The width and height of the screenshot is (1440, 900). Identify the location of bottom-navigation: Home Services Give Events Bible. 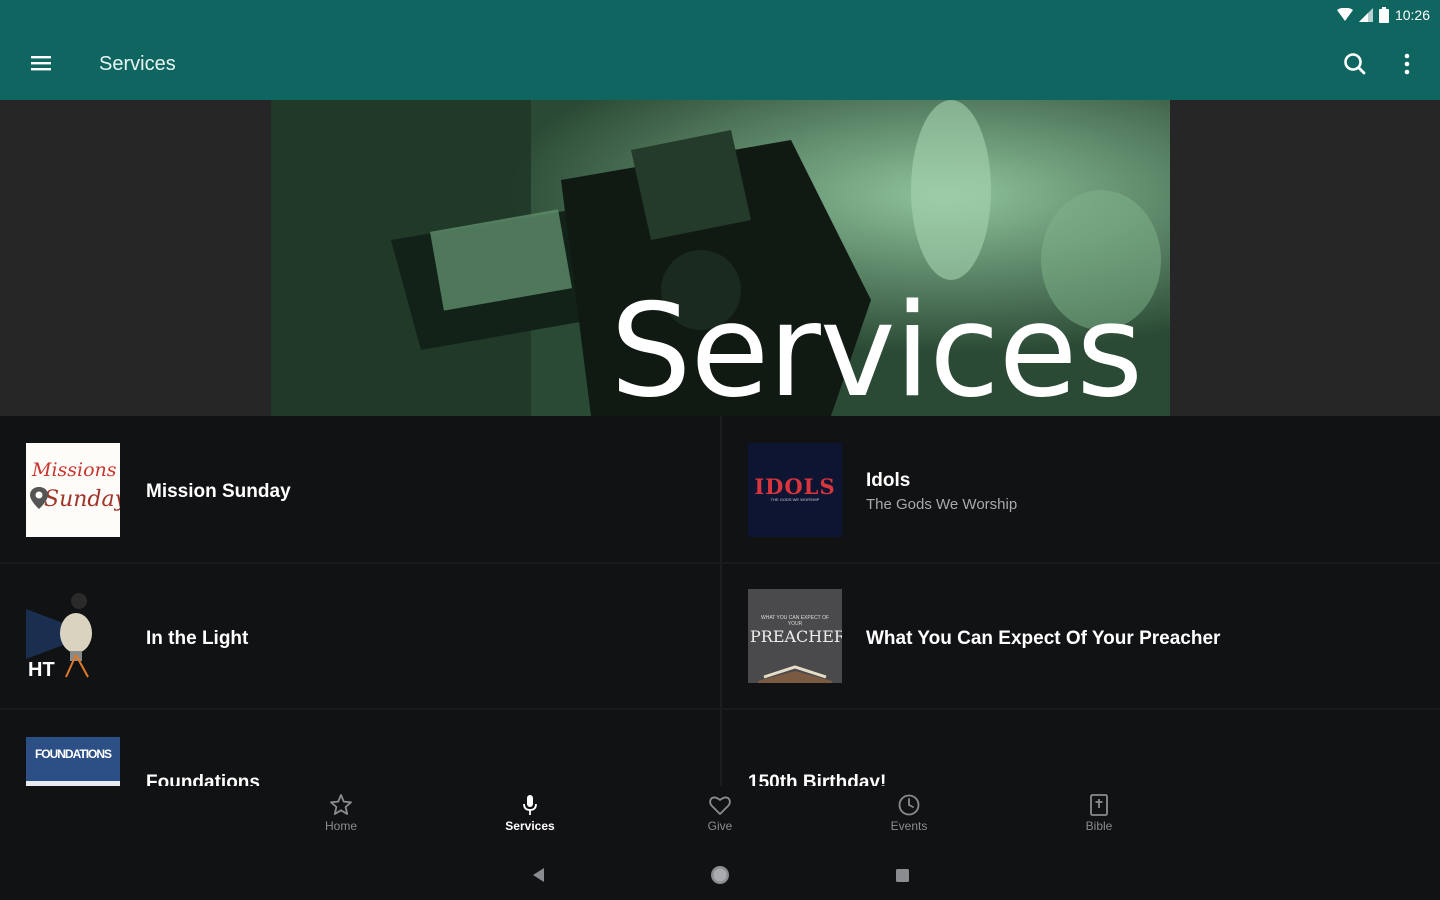
(720, 816).